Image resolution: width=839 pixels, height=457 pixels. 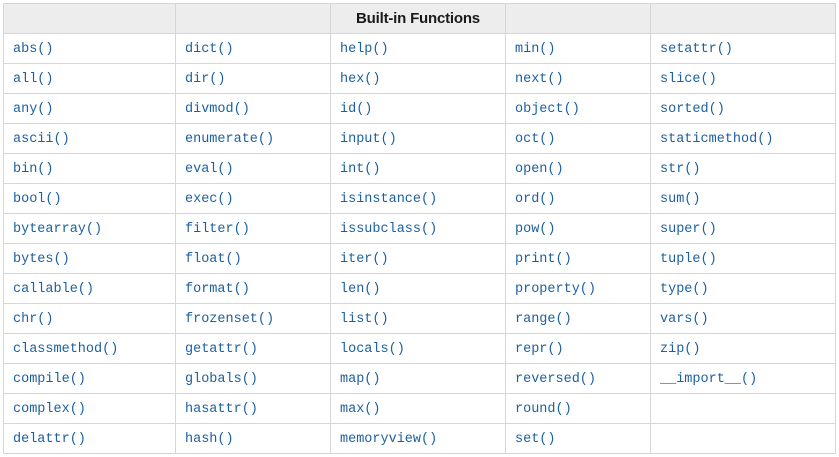 I want to click on table-cell: chr(), so click(x=89, y=318).